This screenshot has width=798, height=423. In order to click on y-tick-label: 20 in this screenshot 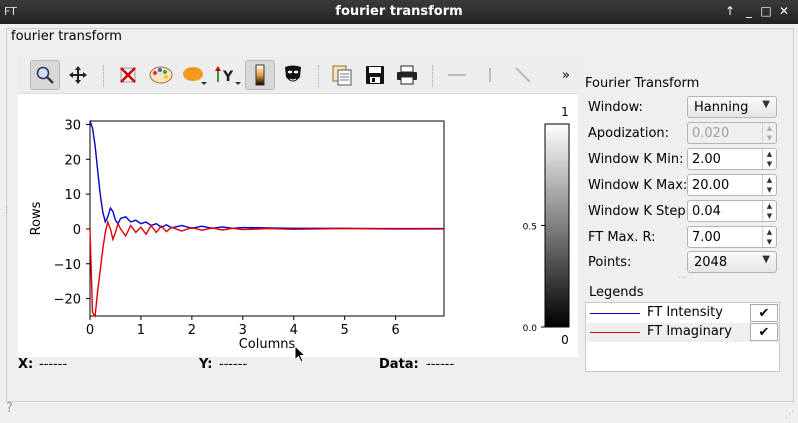, I will do `click(72, 160)`.